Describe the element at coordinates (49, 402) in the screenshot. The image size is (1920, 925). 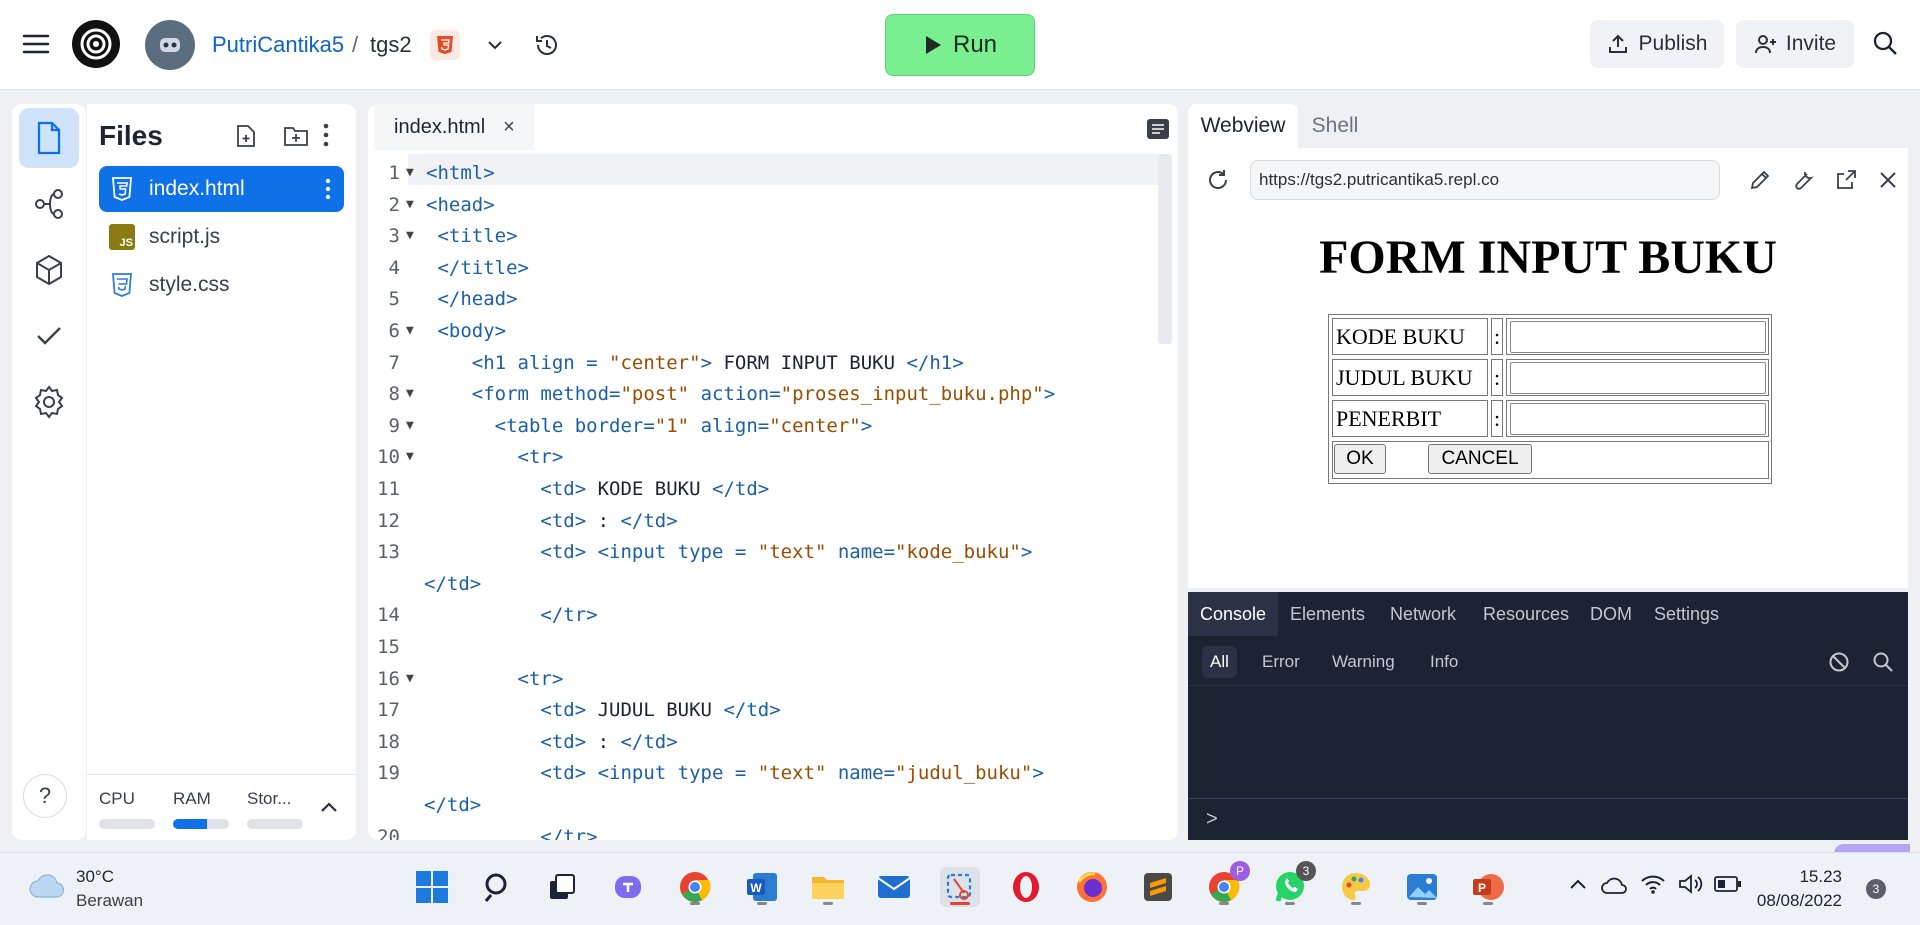
I see `settings-tool-button` at that location.